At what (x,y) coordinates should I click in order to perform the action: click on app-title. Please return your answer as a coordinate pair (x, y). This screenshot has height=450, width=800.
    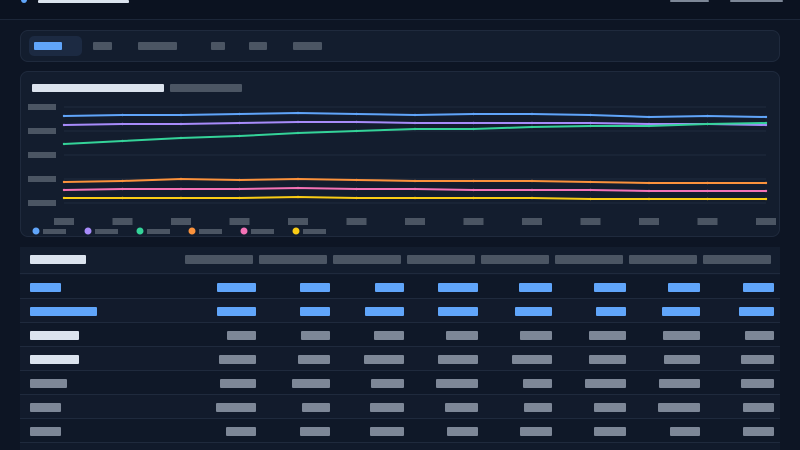
    Looking at the image, I should click on (83, 1).